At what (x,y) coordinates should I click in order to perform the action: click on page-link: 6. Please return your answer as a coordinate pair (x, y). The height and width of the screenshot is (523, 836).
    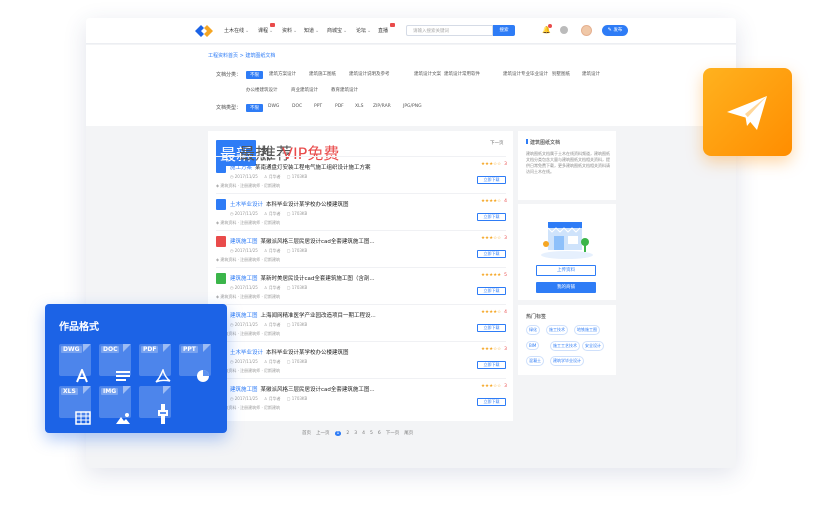
    Looking at the image, I should click on (379, 433).